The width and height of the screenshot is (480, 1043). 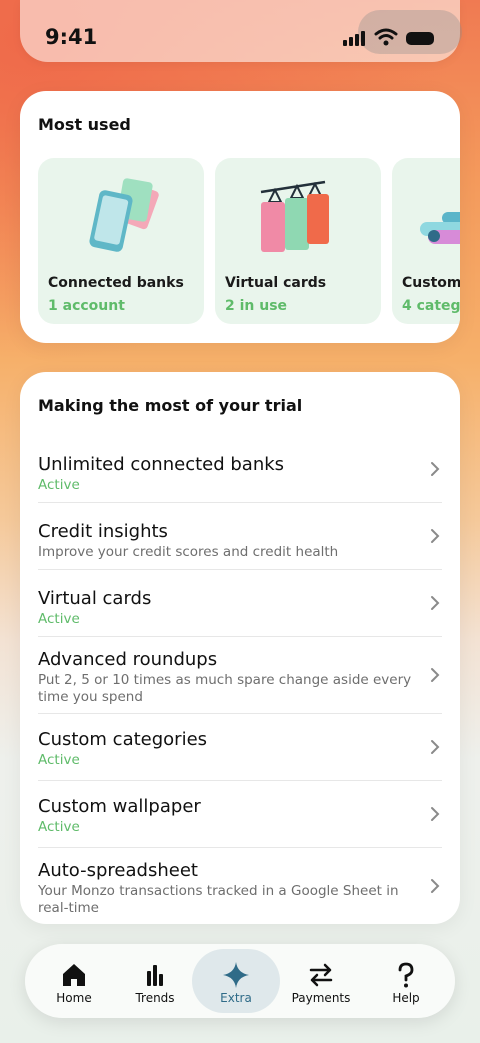 What do you see at coordinates (240, 814) in the screenshot?
I see `list-item-custom-wallpaper: Custom wallpaper Active` at bounding box center [240, 814].